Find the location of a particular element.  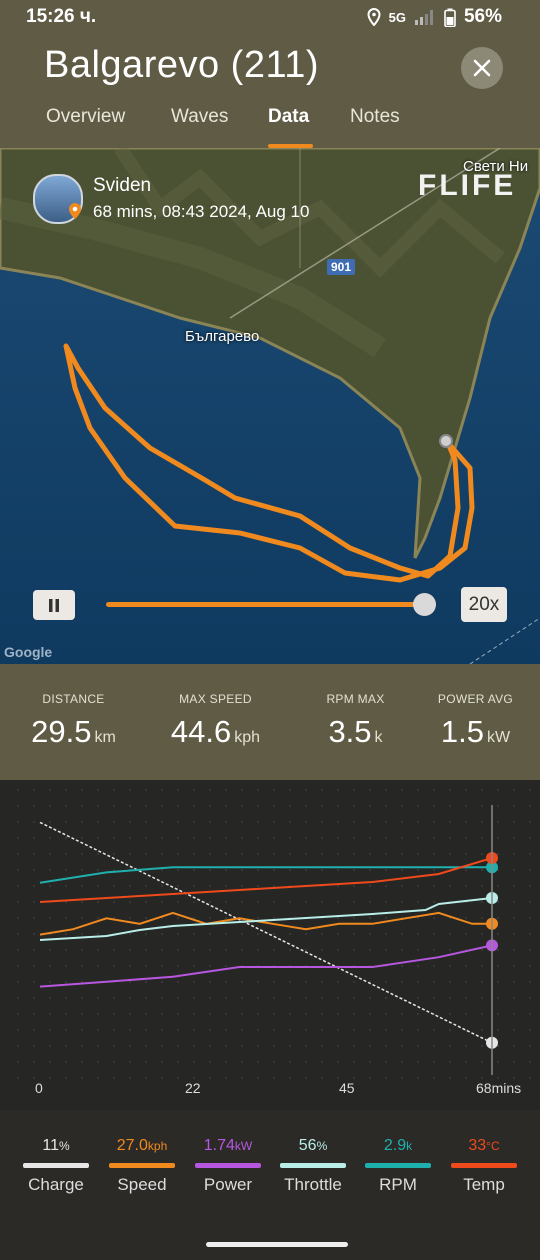

x-tick: 45 is located at coordinates (347, 1088).